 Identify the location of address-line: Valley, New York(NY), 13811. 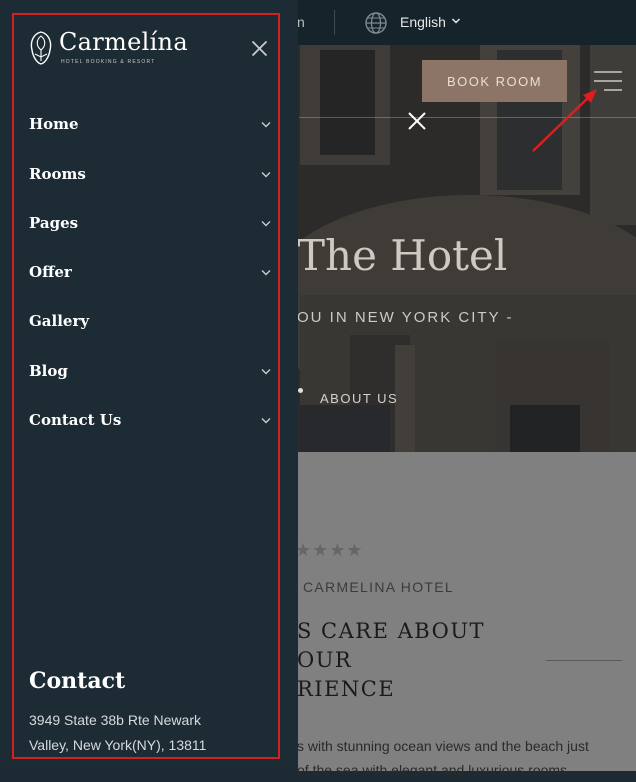
(118, 745).